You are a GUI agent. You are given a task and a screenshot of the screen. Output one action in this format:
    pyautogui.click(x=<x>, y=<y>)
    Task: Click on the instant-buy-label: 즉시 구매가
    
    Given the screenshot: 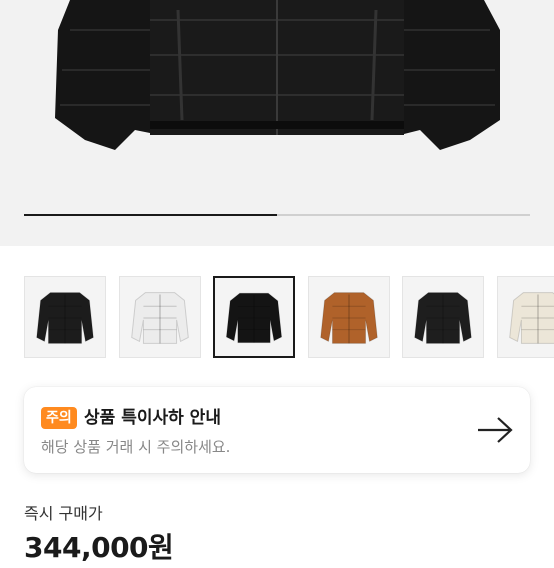 What is the action you would take?
    pyautogui.click(x=63, y=514)
    